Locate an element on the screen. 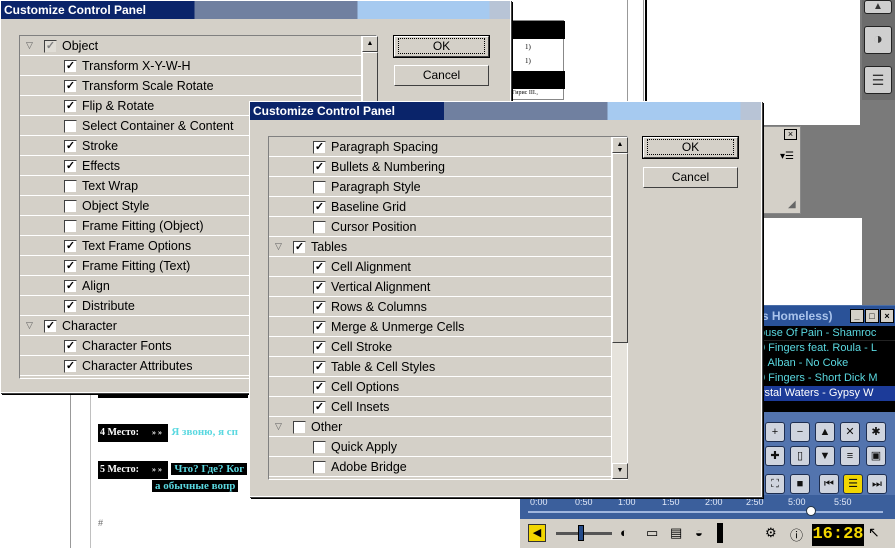 This screenshot has width=895, height=548. playlist-item: ouse Of Pain - Shamroc is located at coordinates (826, 333).